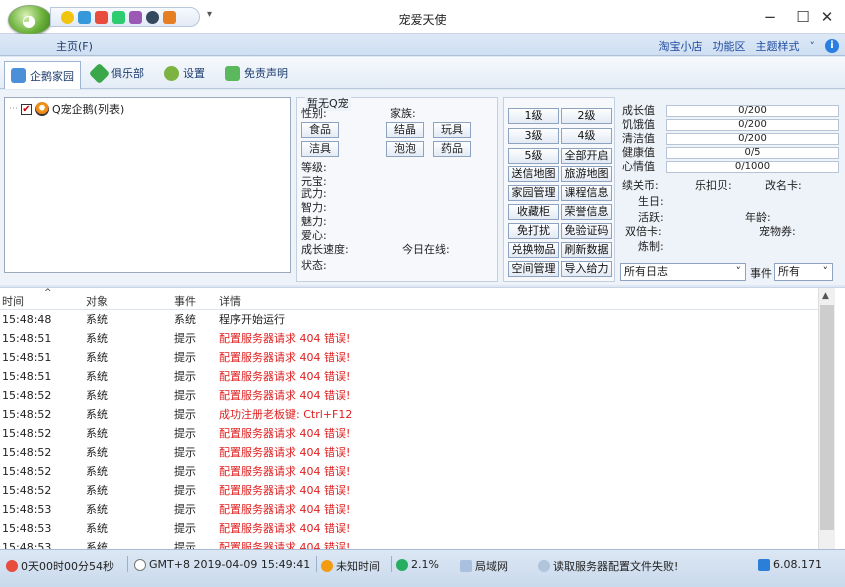  What do you see at coordinates (118, 17) in the screenshot?
I see `tree-icon` at bounding box center [118, 17].